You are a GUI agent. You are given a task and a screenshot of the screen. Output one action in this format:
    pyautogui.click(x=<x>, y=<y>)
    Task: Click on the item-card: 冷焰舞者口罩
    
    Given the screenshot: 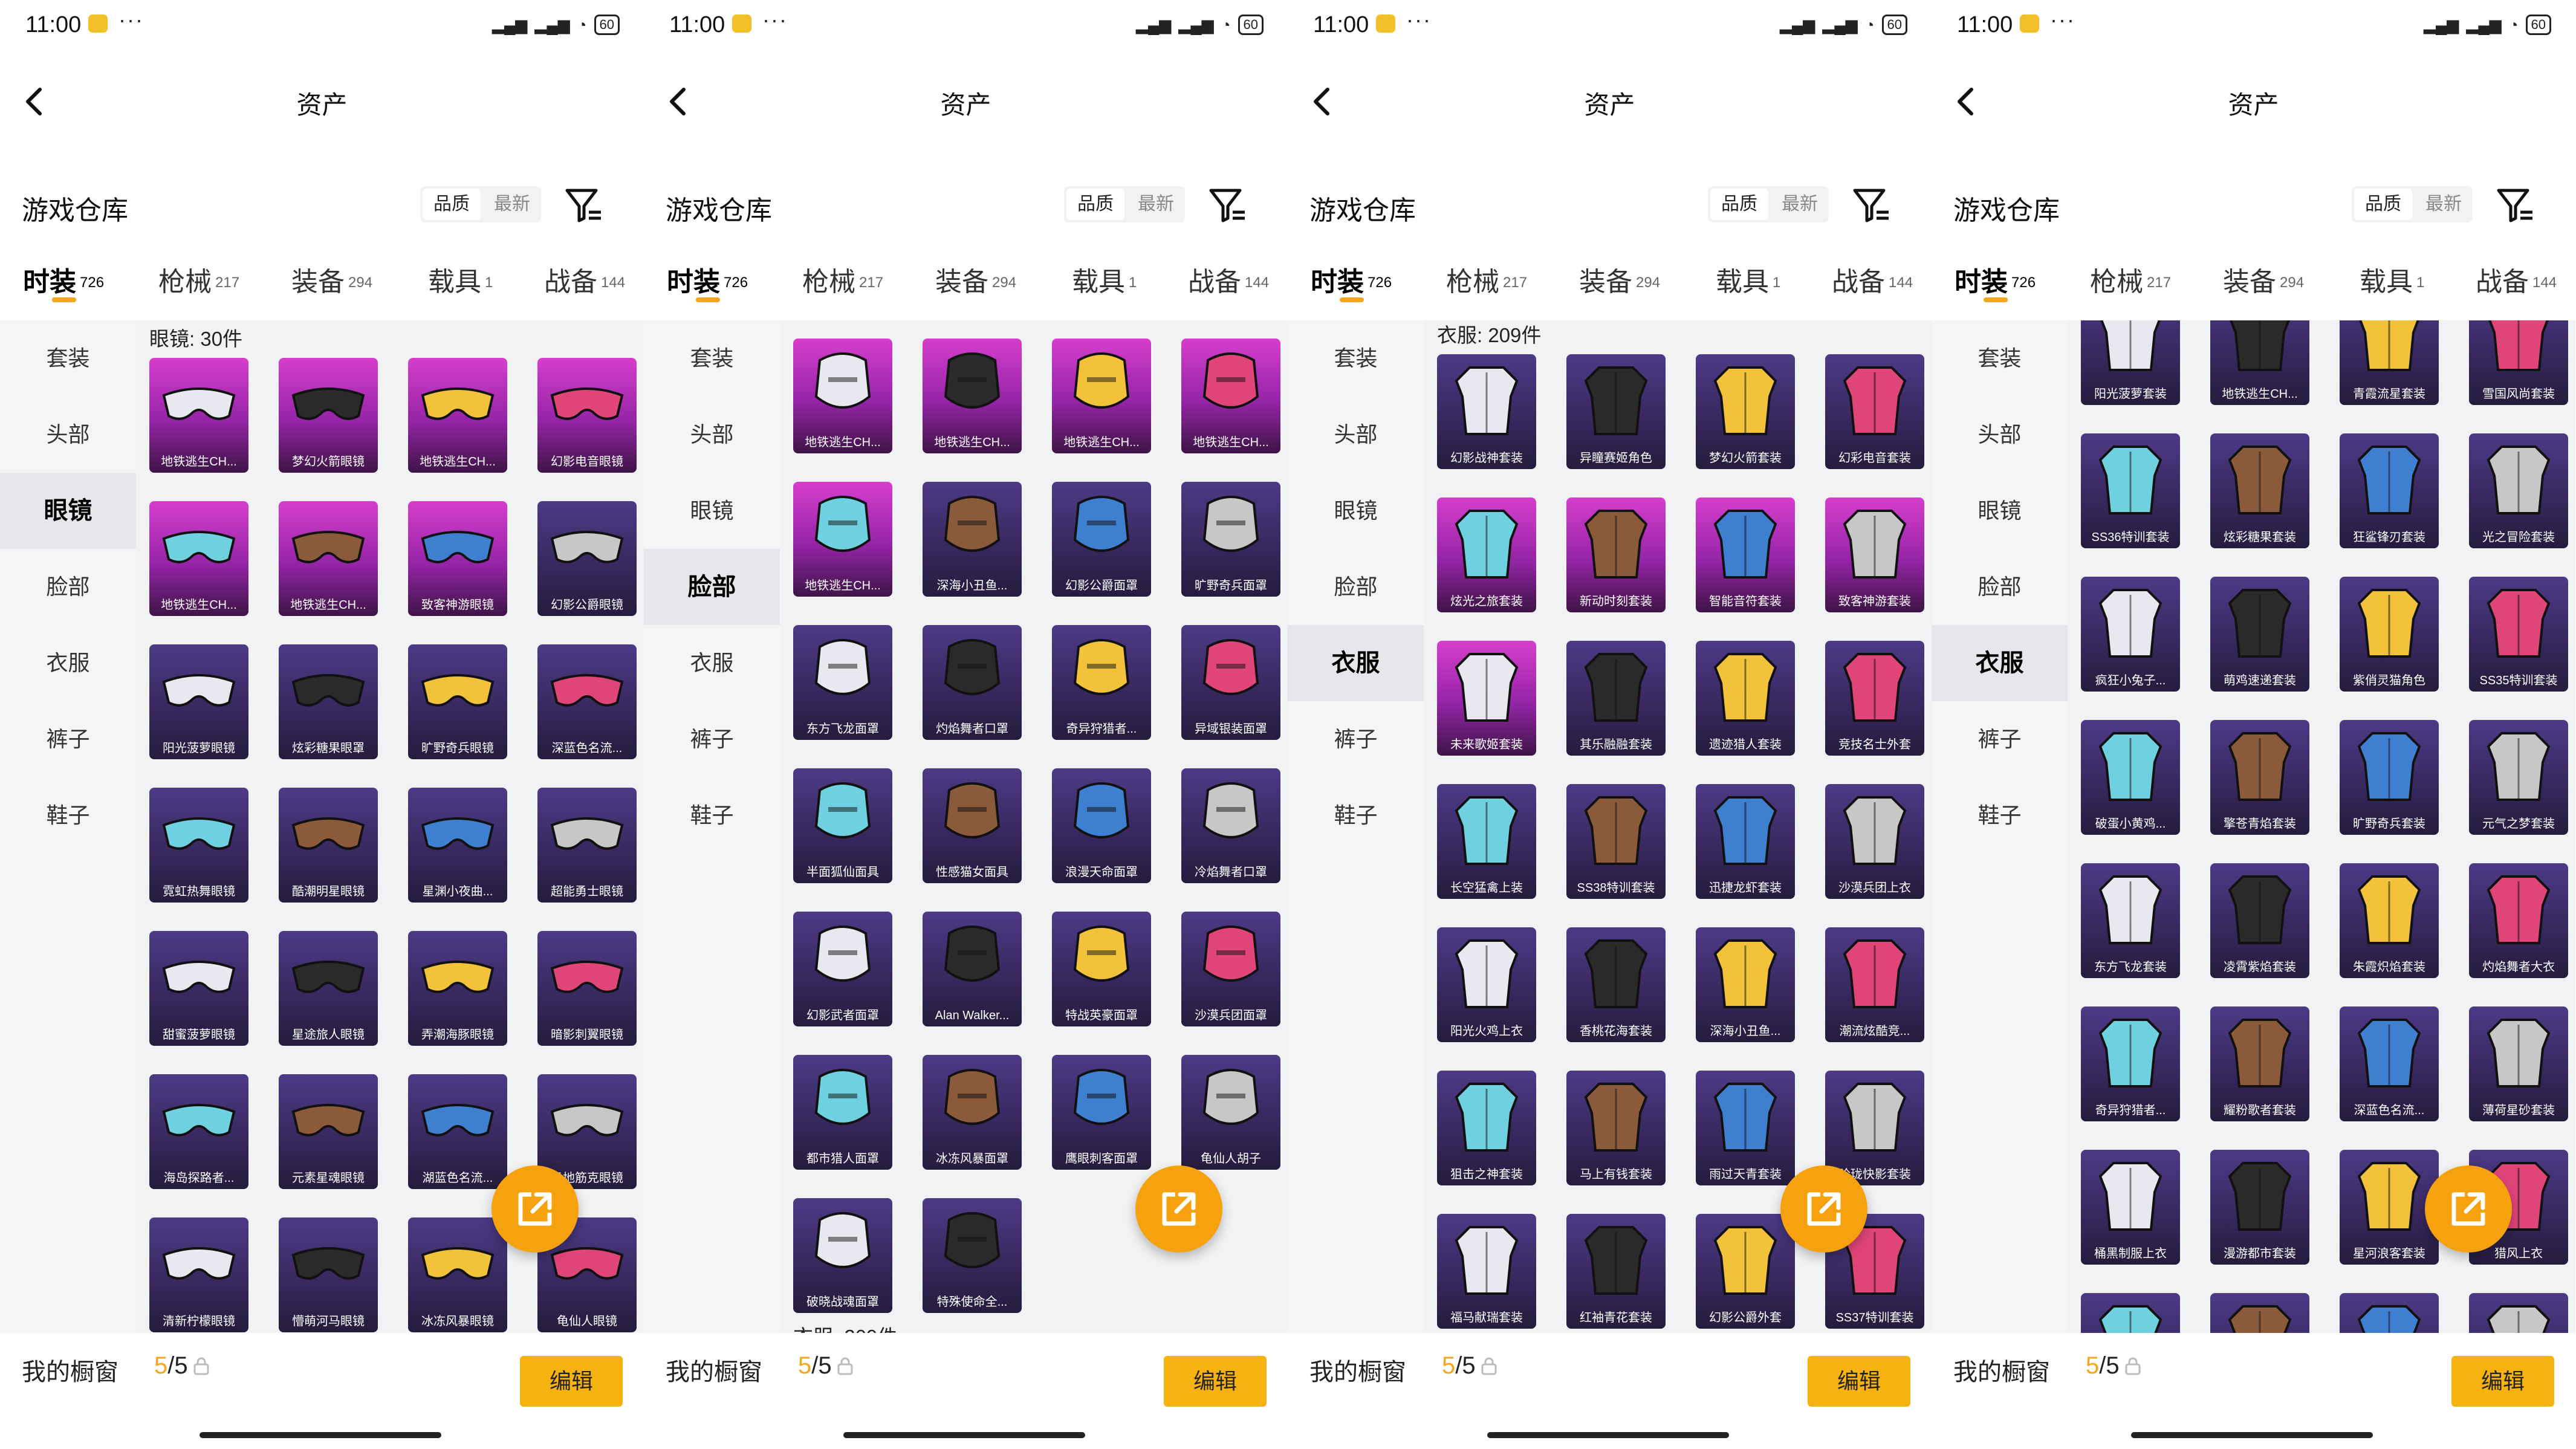 What is the action you would take?
    pyautogui.click(x=1230, y=825)
    